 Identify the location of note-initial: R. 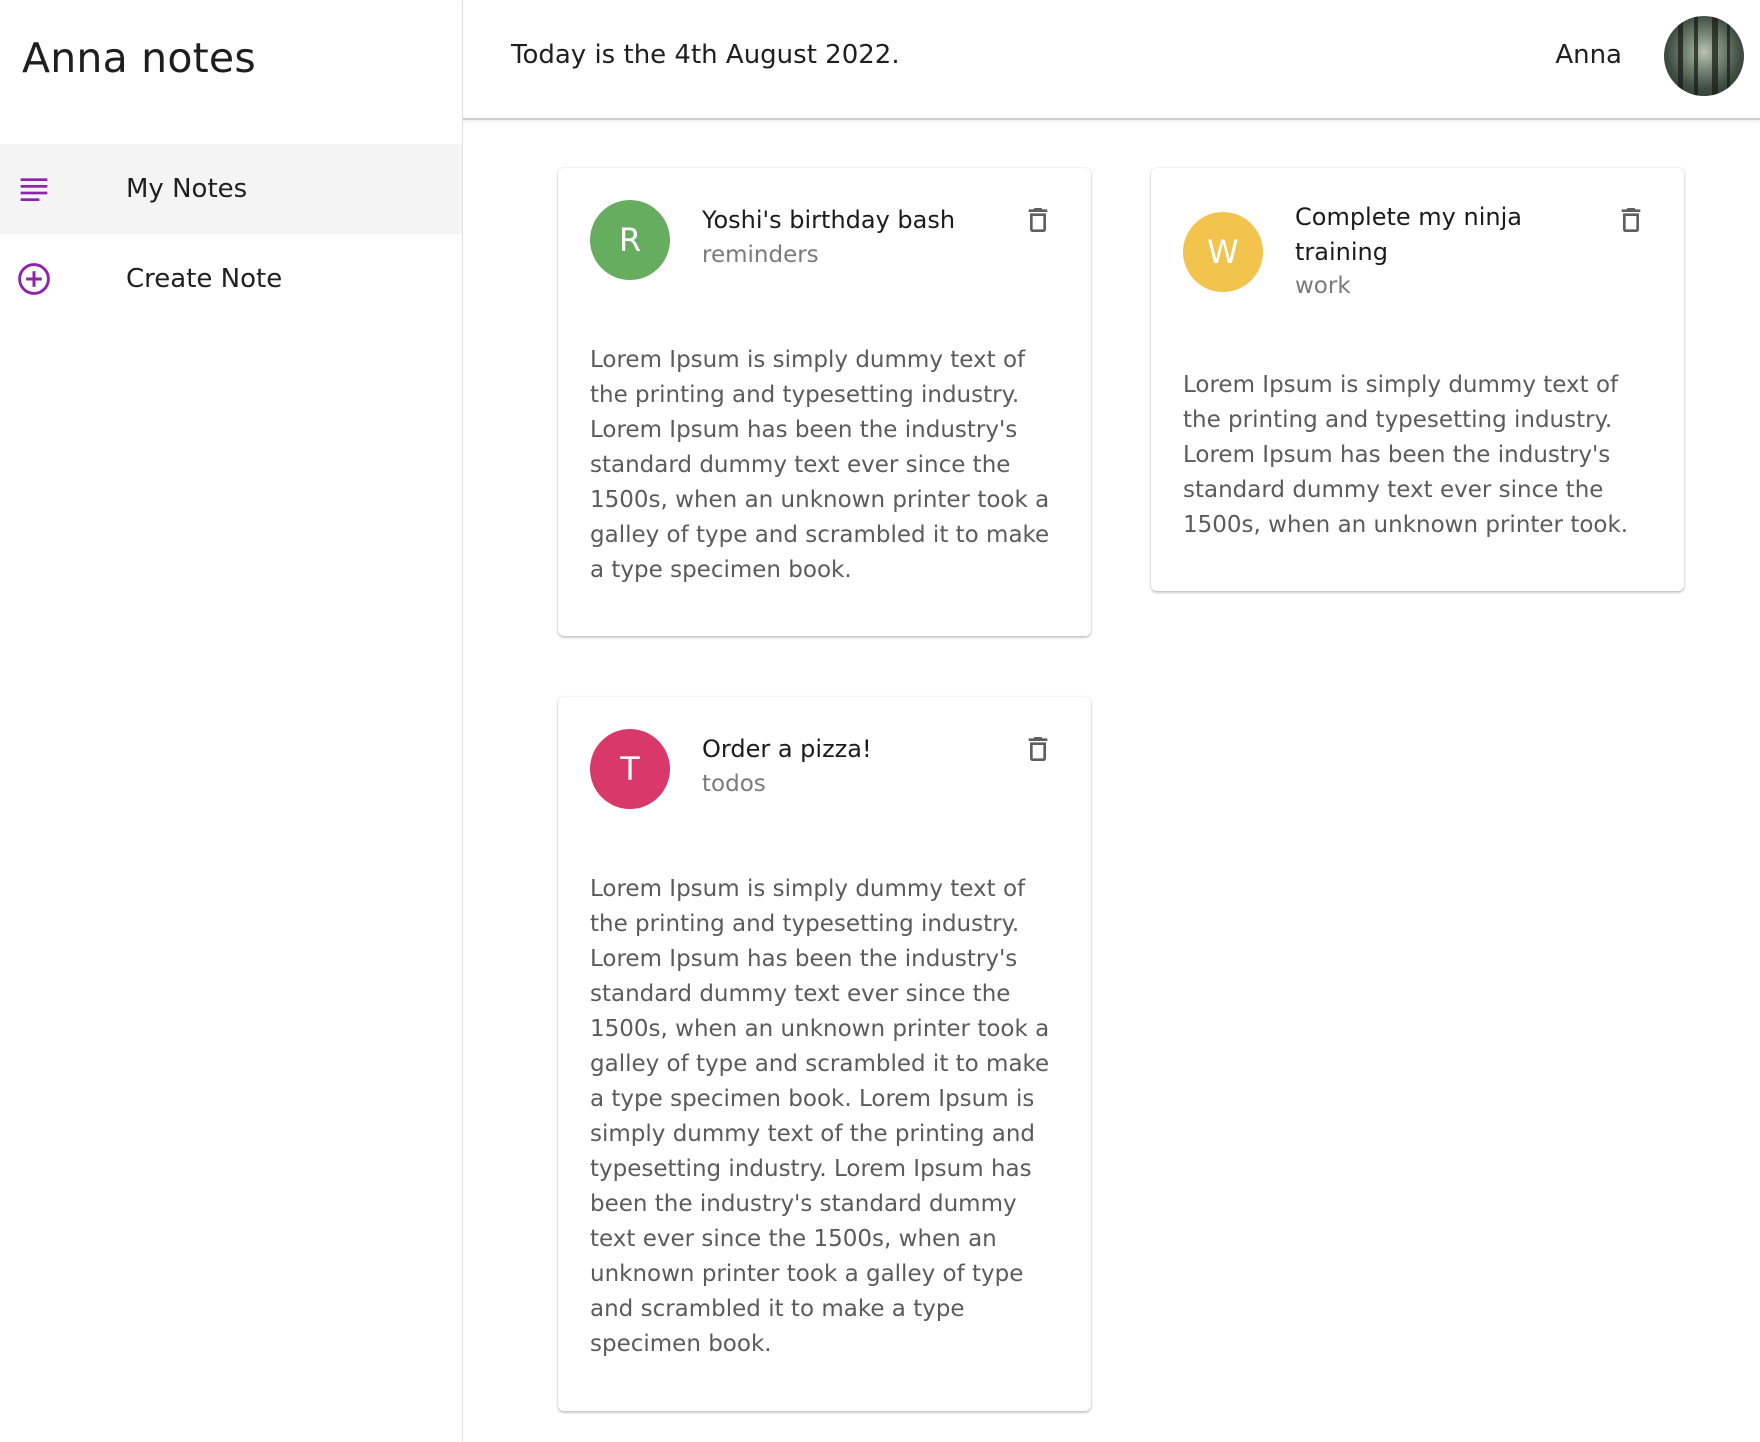
(630, 240).